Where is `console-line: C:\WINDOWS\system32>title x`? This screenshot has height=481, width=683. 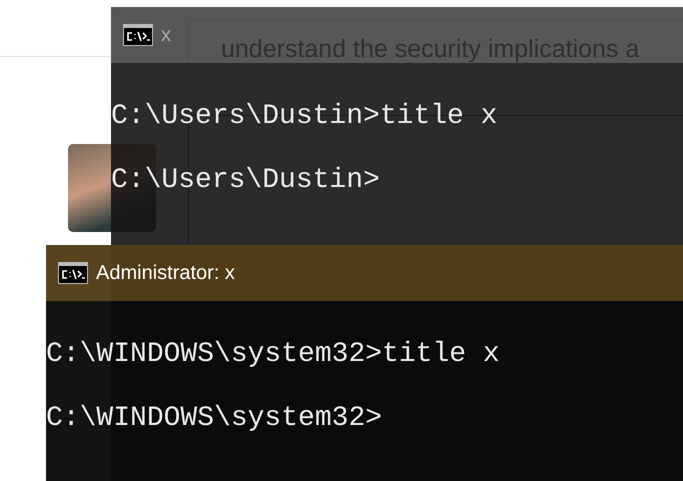 console-line: C:\WINDOWS\system32>title x is located at coordinates (273, 355).